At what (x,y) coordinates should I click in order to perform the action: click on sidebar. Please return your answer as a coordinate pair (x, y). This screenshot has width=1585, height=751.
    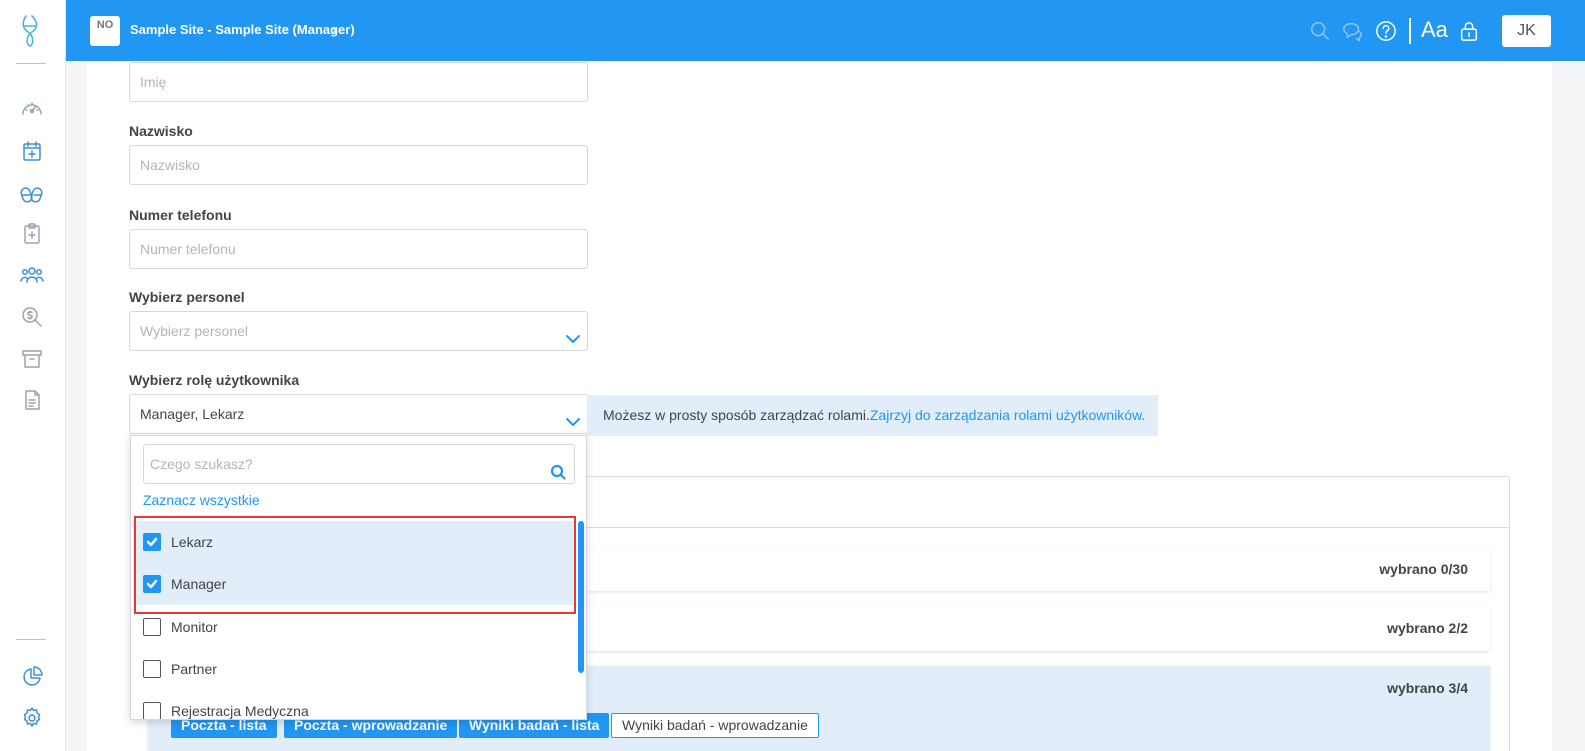
    Looking at the image, I should click on (33, 375).